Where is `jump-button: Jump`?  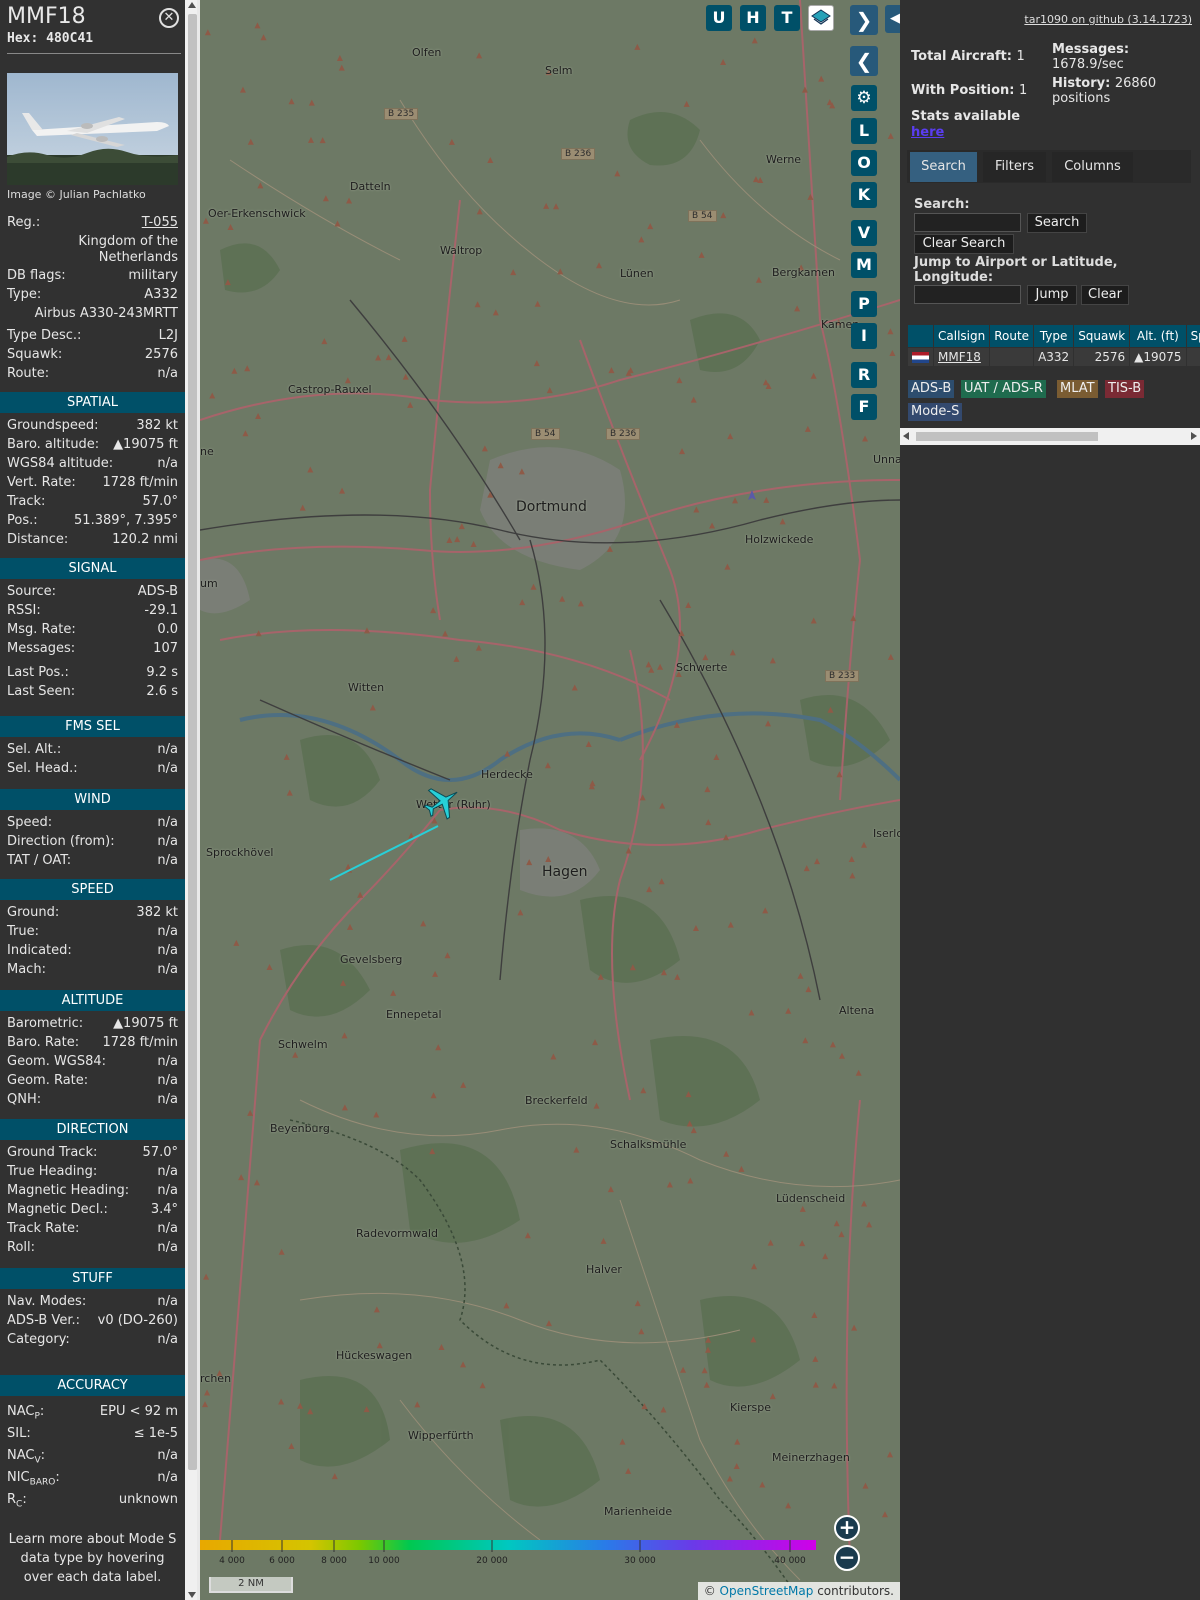 jump-button: Jump is located at coordinates (1052, 295).